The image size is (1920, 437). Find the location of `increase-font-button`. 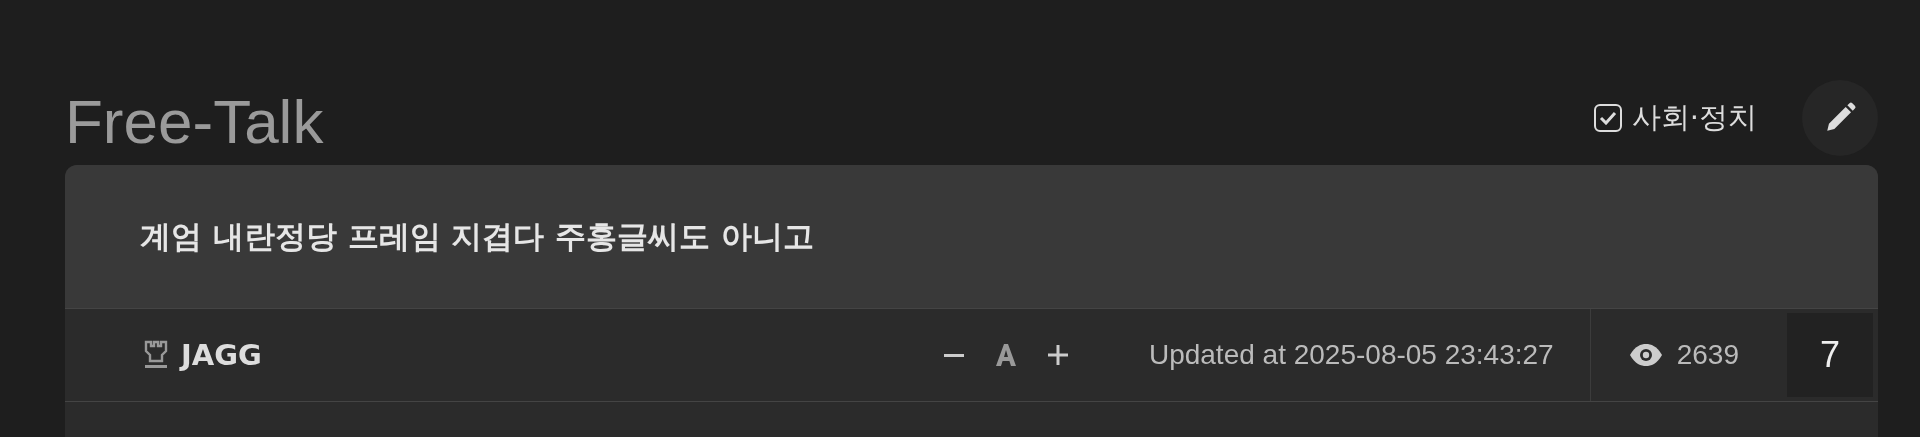

increase-font-button is located at coordinates (1057, 355).